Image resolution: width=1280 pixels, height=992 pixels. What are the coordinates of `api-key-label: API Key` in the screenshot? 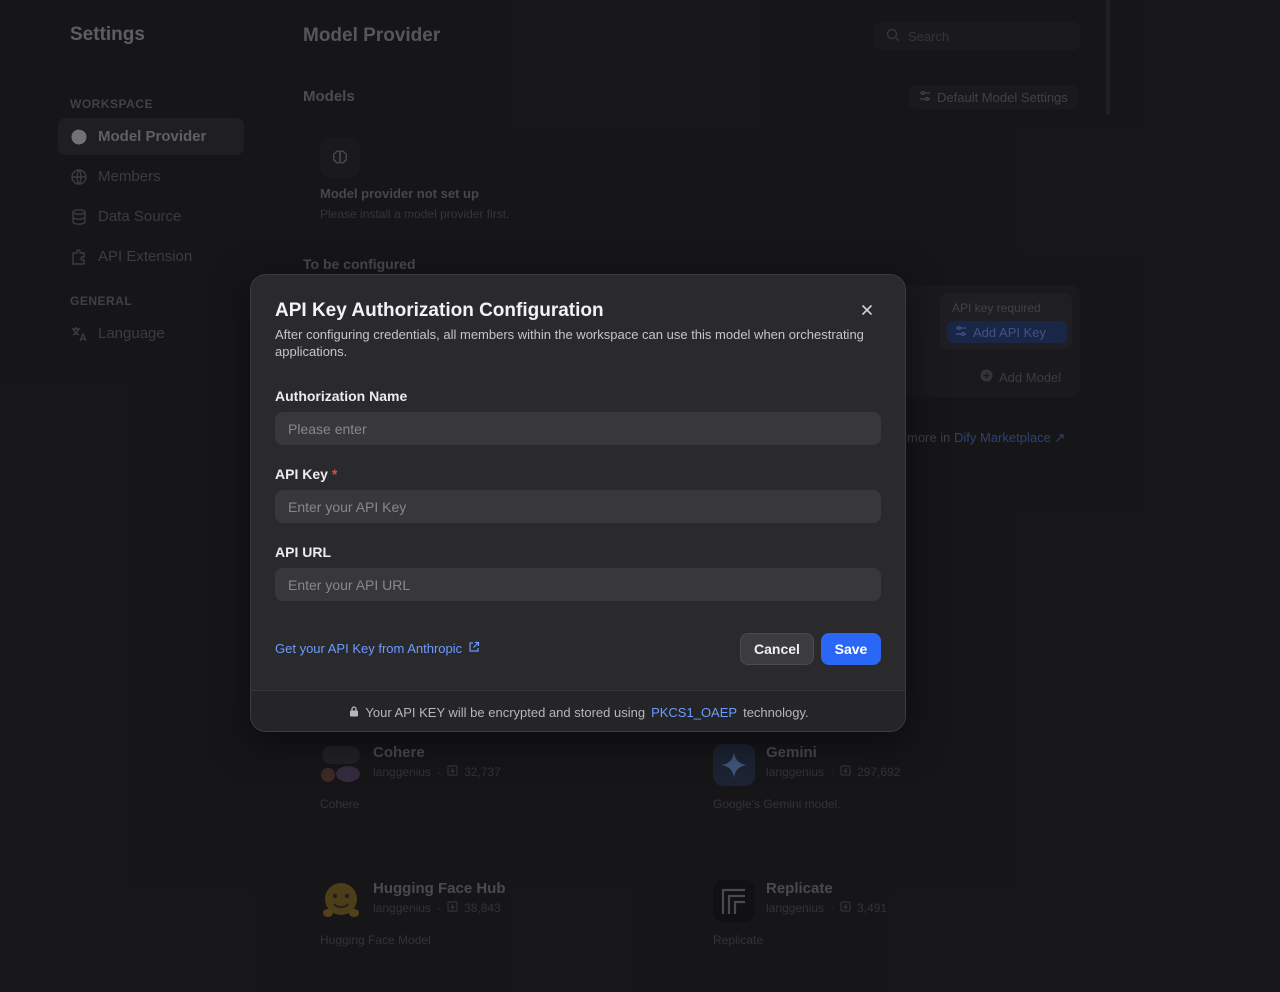 It's located at (301, 474).